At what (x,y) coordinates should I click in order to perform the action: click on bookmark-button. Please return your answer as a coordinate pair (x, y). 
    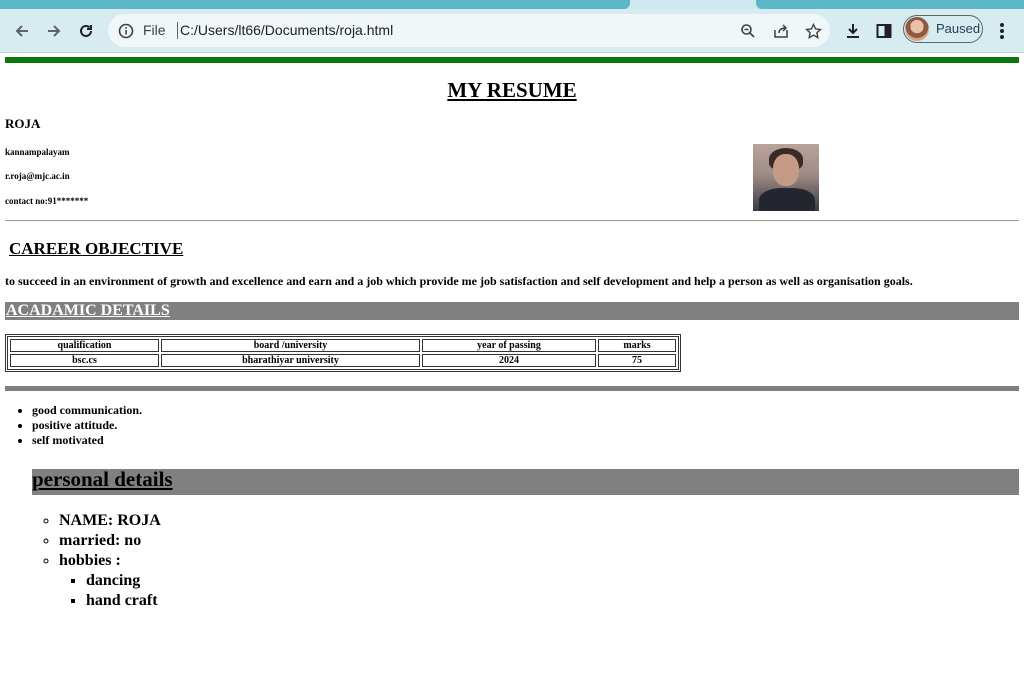
    Looking at the image, I should click on (813, 31).